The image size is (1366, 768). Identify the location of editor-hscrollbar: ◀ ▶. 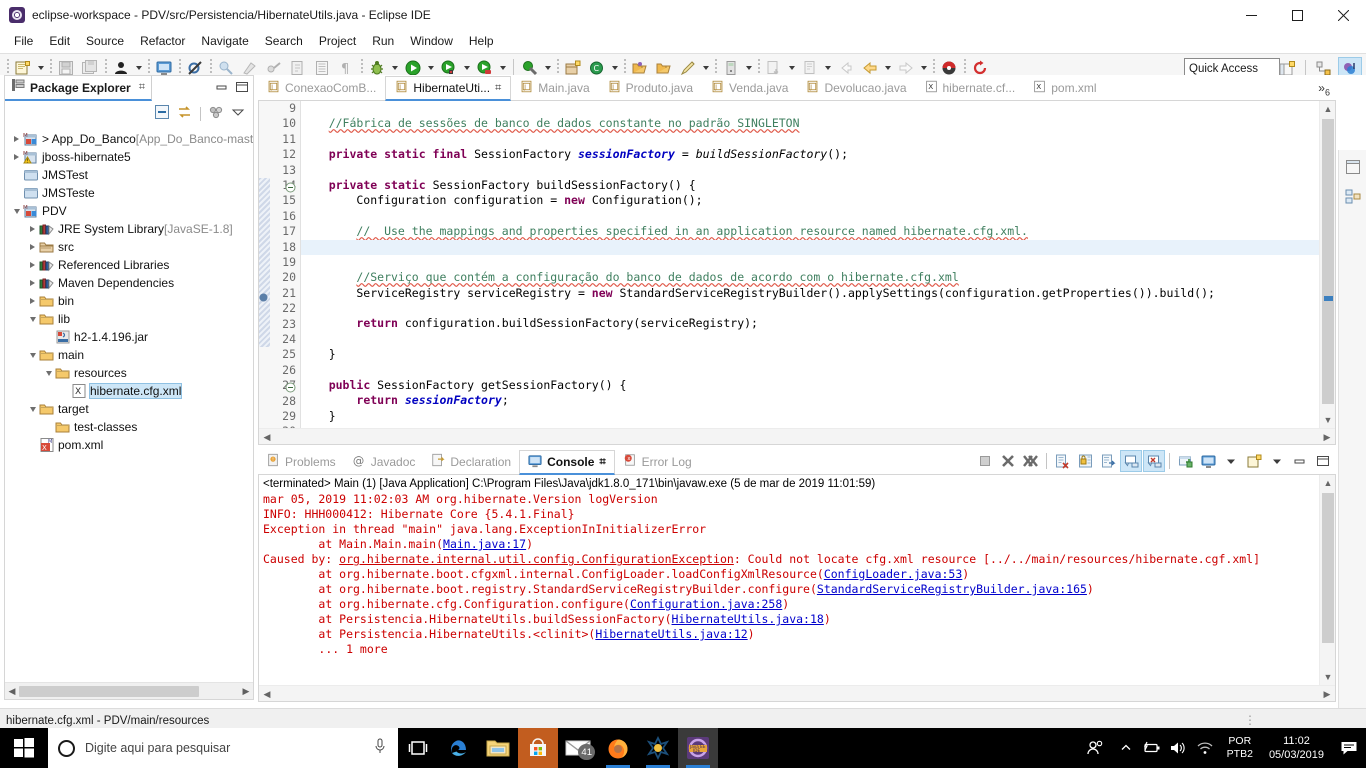
(797, 436).